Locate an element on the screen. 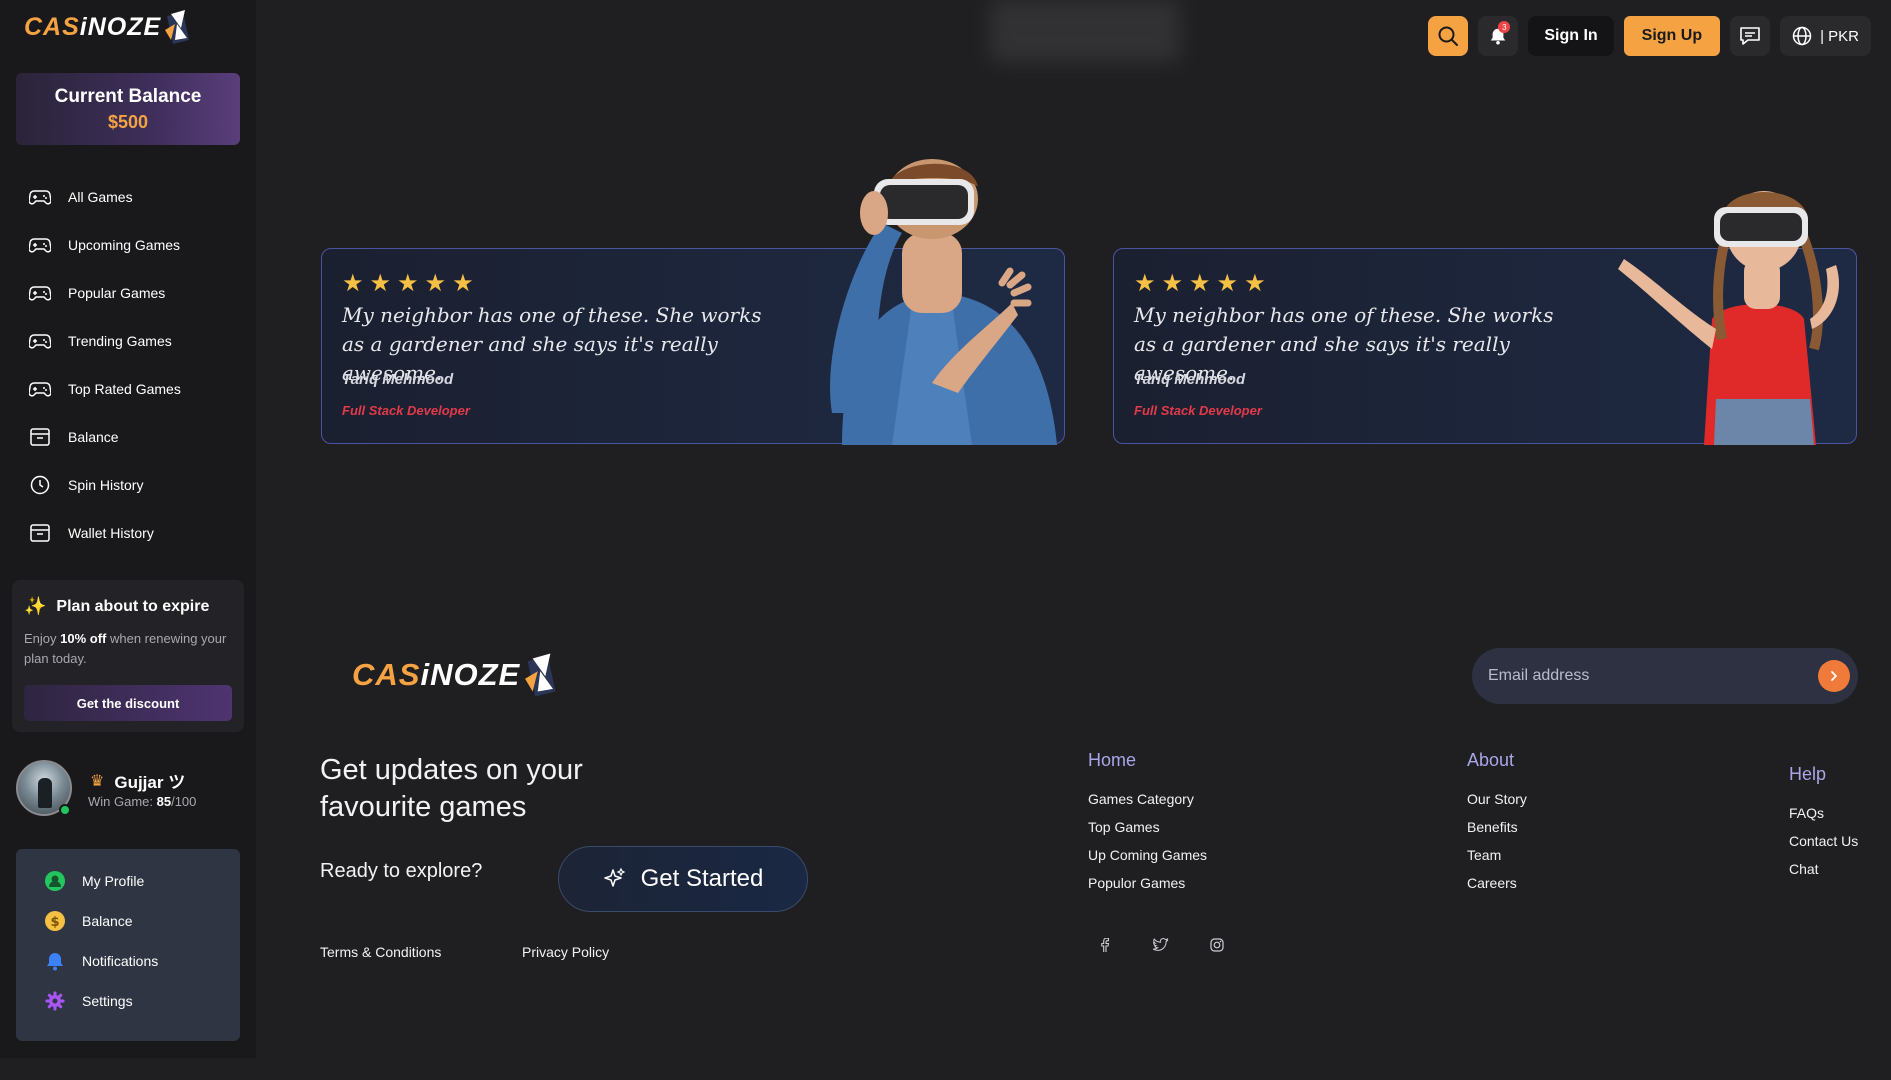  terms-link: Terms & Conditions is located at coordinates (380, 952).